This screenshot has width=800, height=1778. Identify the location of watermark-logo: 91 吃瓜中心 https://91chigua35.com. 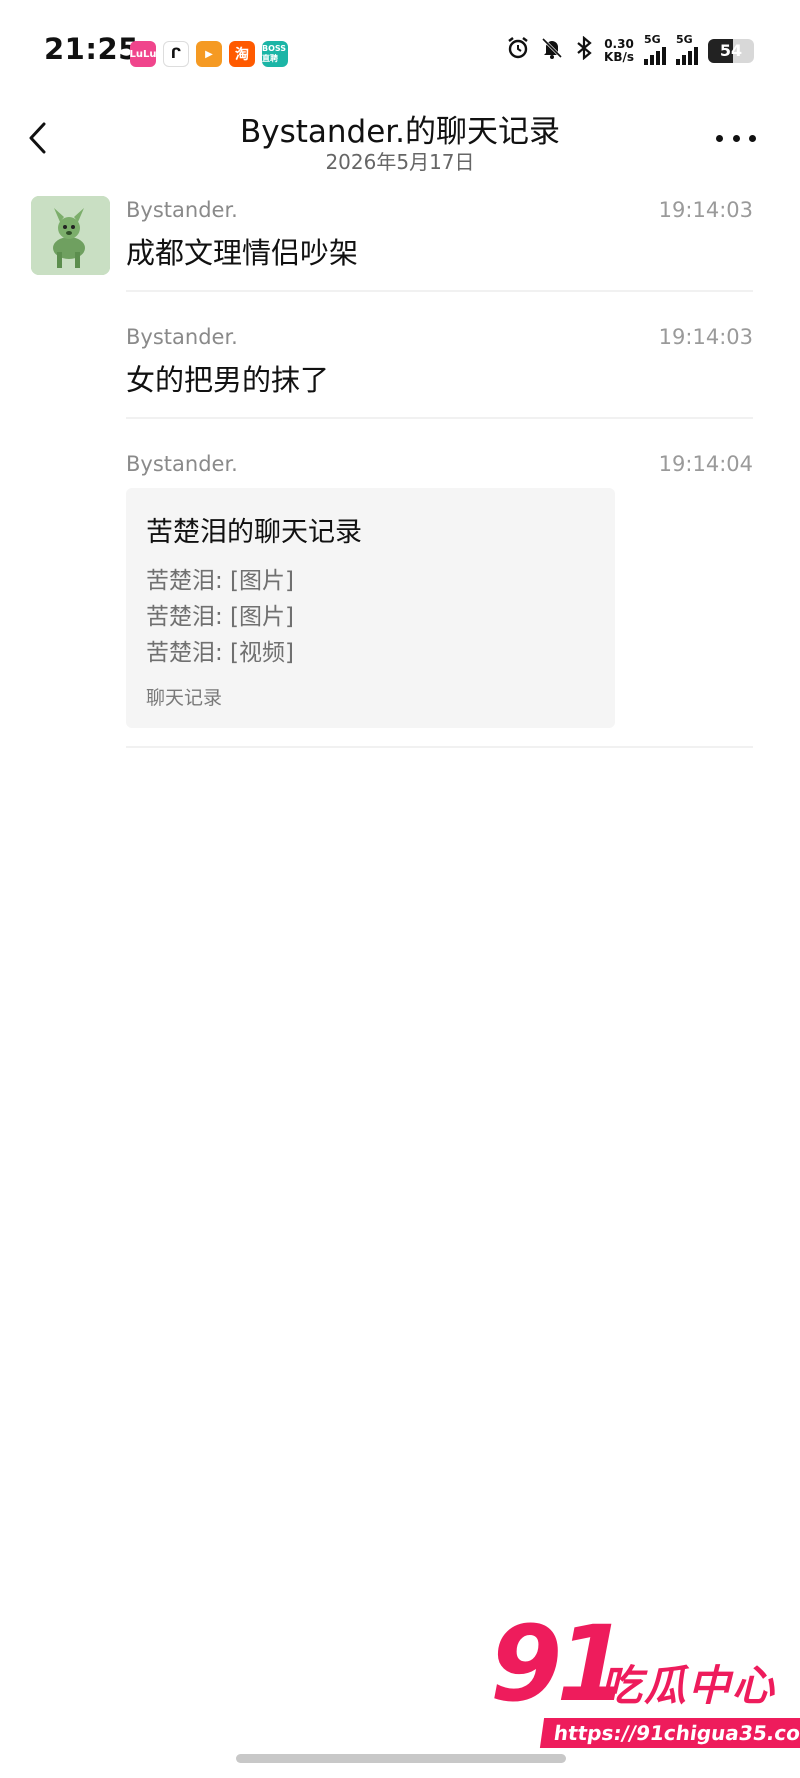
(645, 1687).